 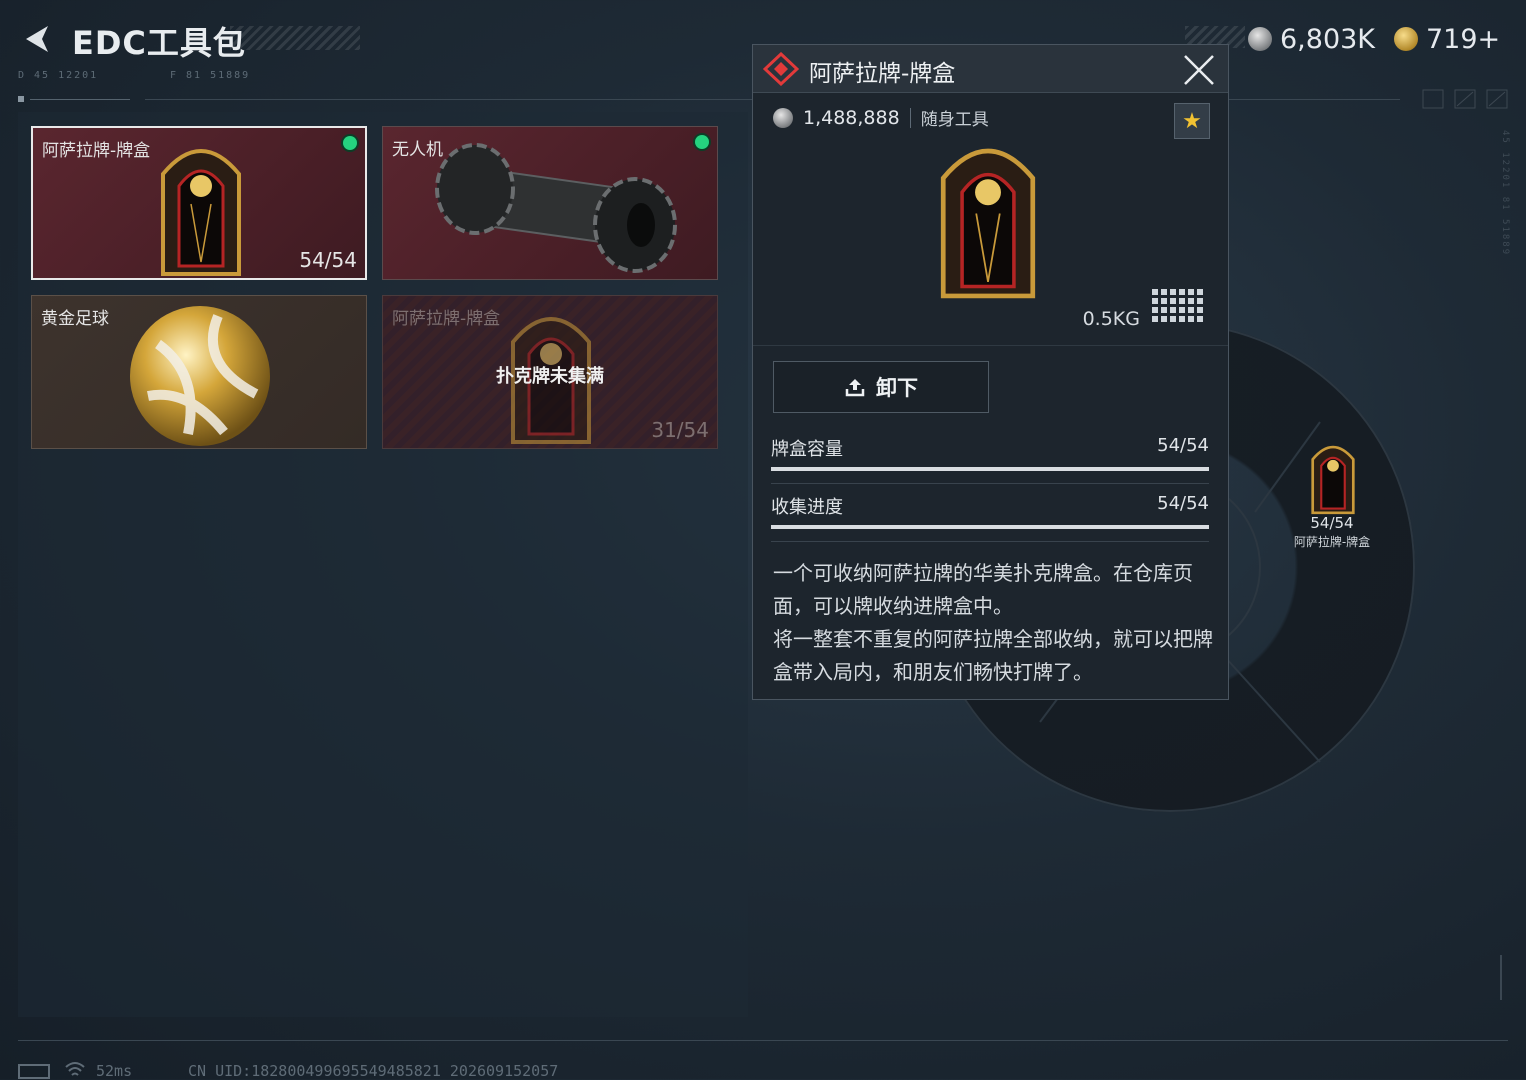 What do you see at coordinates (897, 388) in the screenshot?
I see `unload-label: 卸下` at bounding box center [897, 388].